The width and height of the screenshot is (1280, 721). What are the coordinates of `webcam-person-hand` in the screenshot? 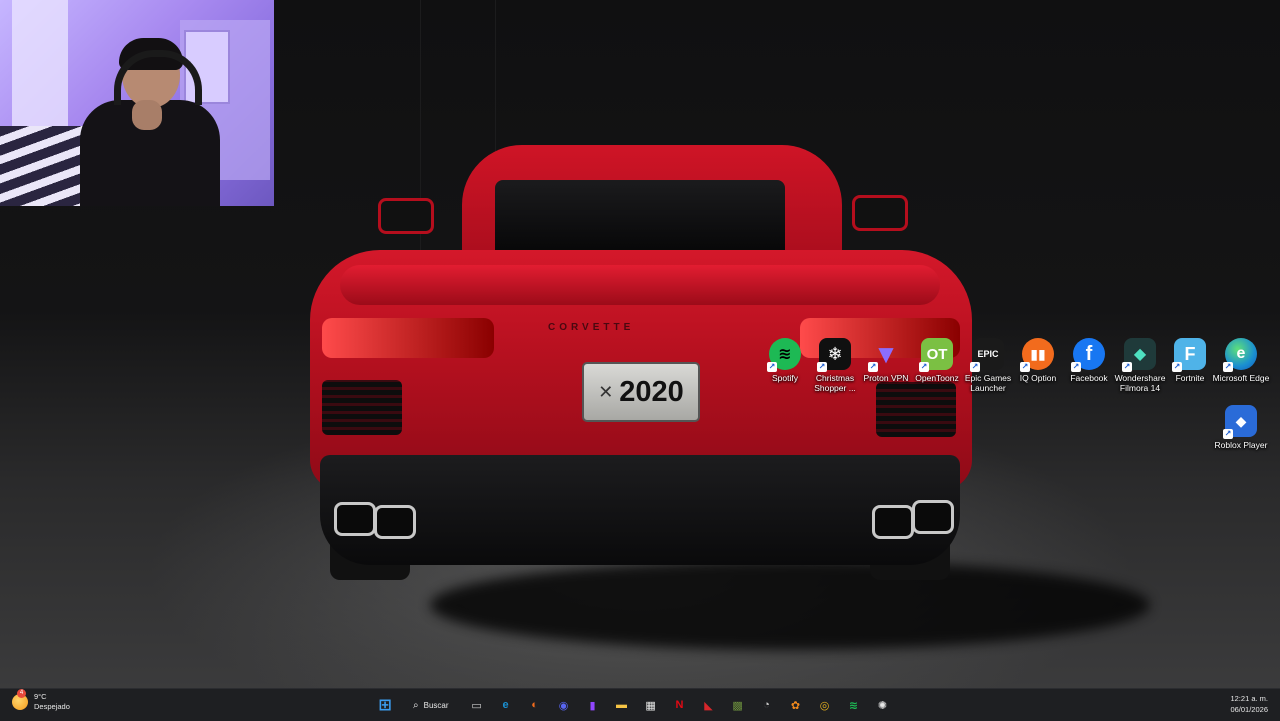 It's located at (147, 115).